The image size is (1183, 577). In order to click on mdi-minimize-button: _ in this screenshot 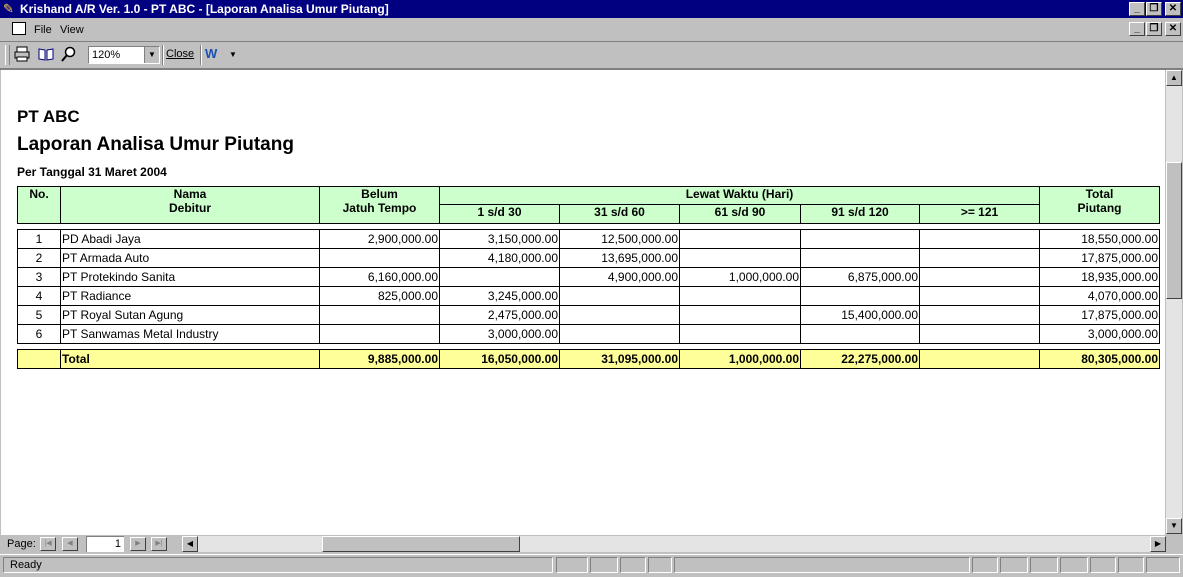, I will do `click(1137, 29)`.